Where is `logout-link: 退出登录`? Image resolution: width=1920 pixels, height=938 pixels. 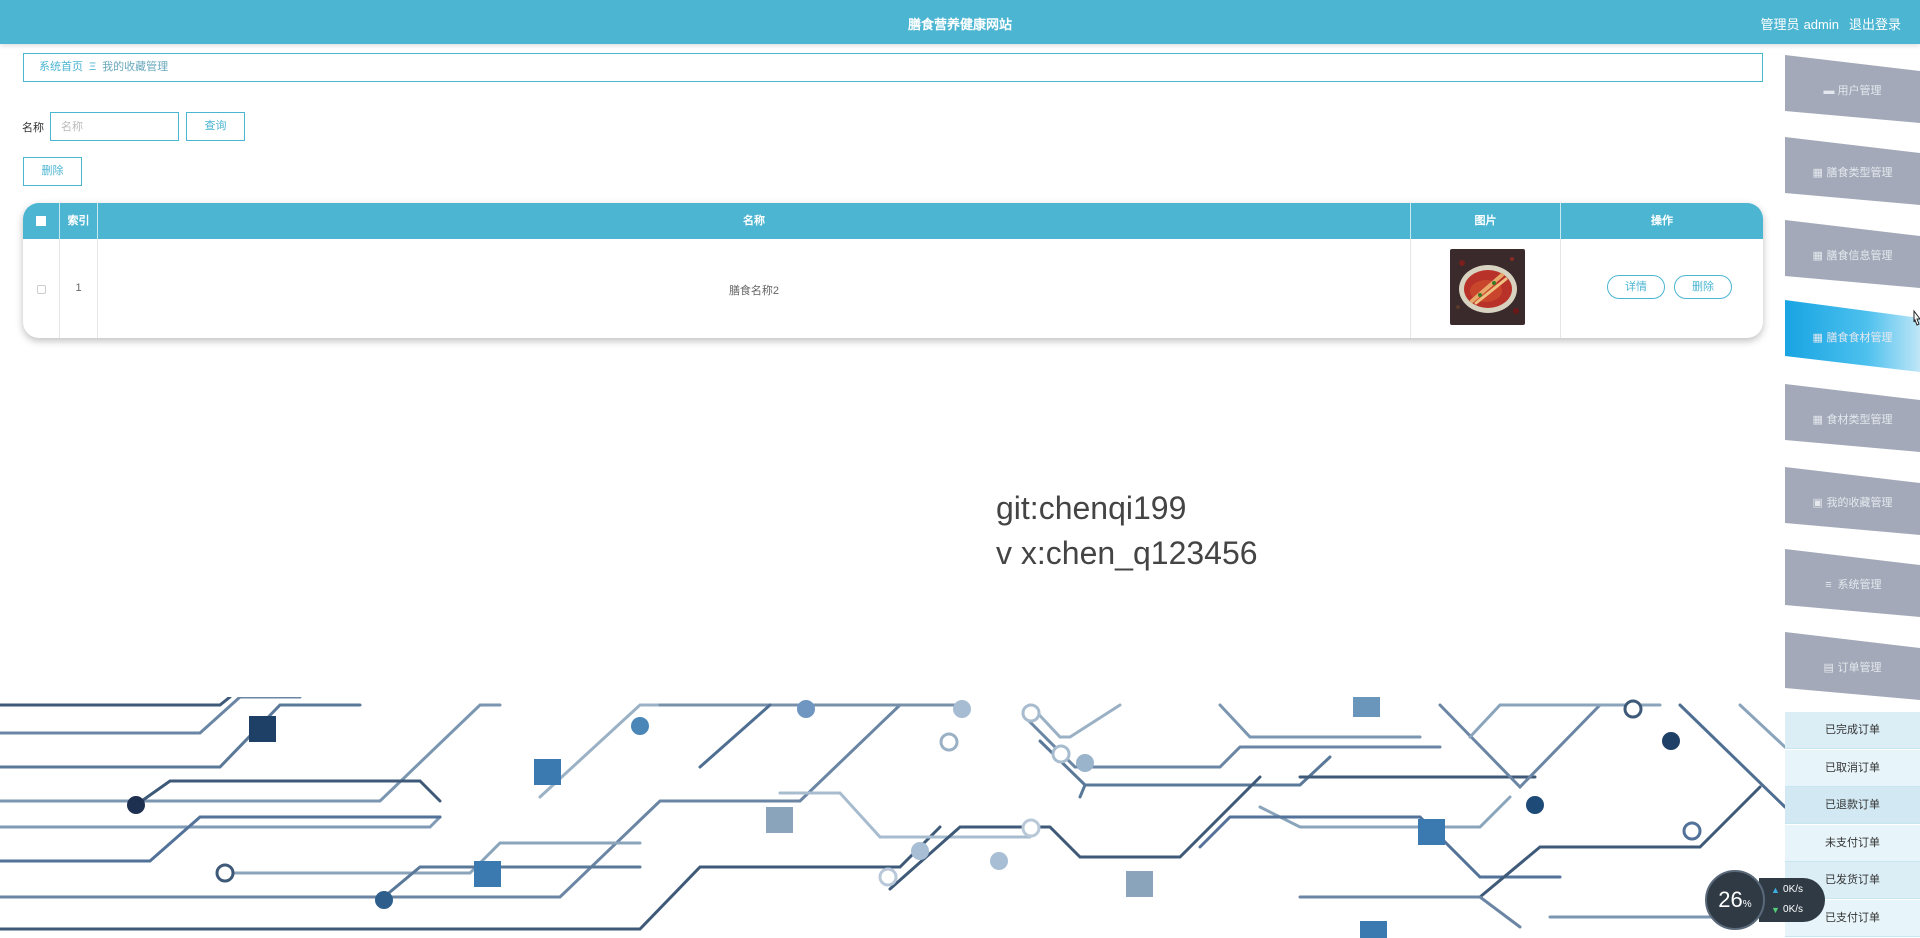
logout-link: 退出登录 is located at coordinates (1875, 24).